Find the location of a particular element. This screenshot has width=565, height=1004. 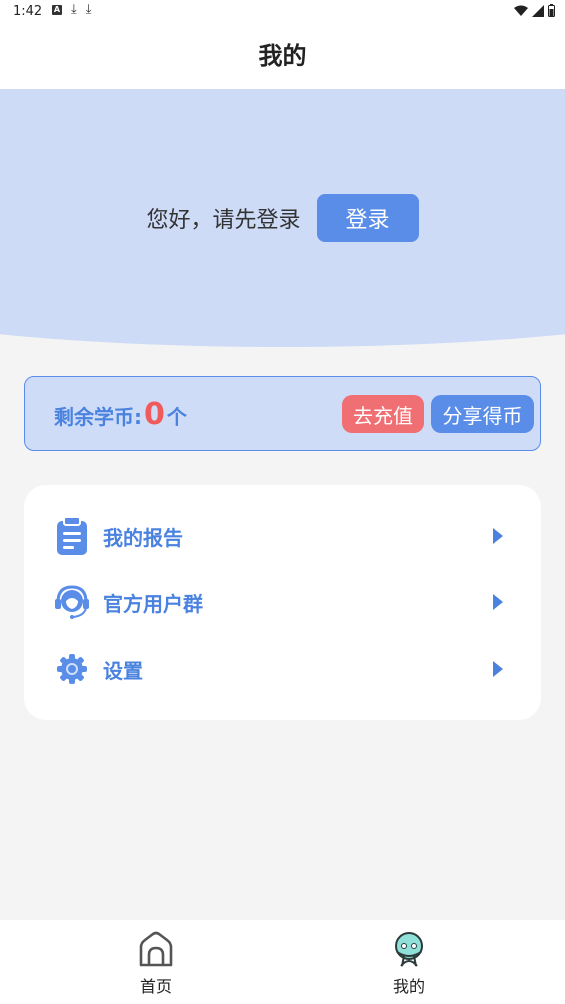

share-earn-button: 分享得币 is located at coordinates (482, 414).